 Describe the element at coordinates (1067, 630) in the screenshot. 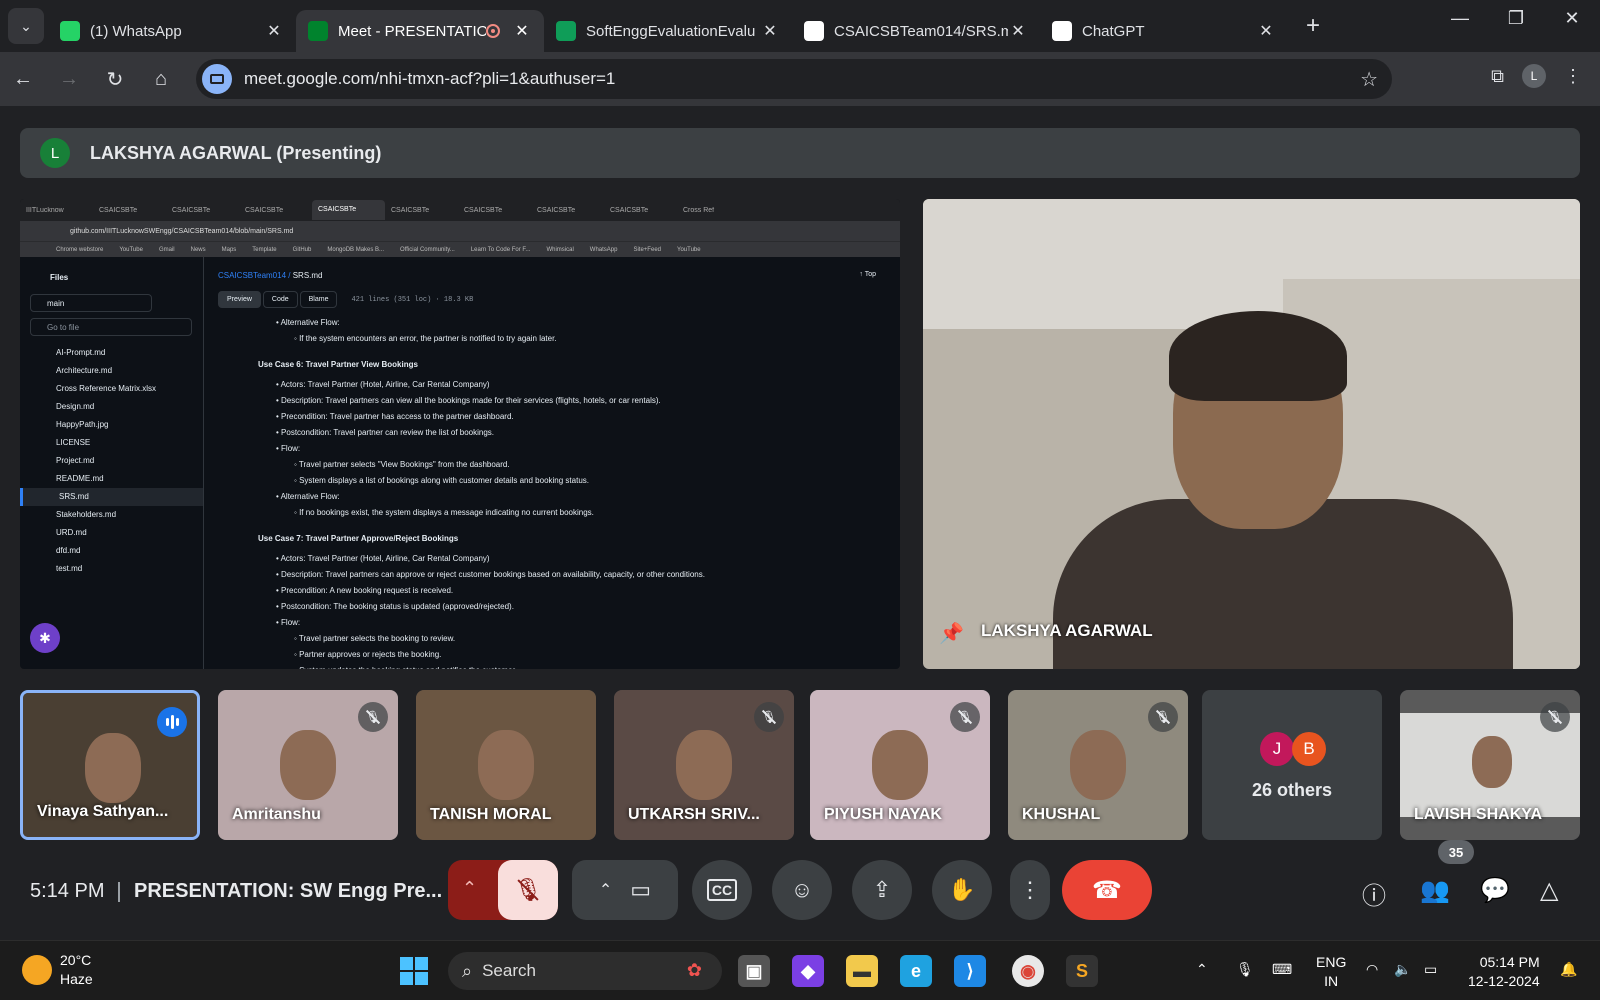

I see `pinned-participant-name: LAKSHYA AGARWAL` at that location.